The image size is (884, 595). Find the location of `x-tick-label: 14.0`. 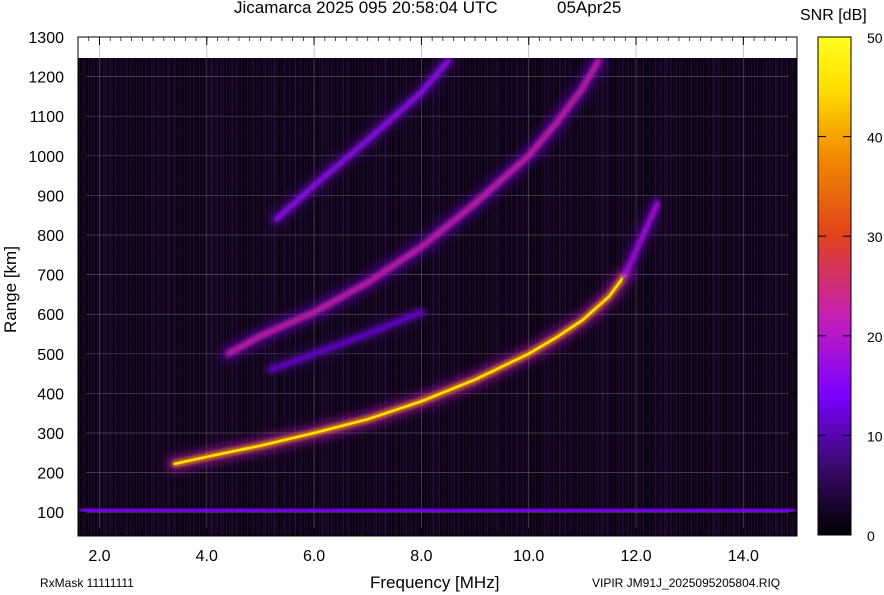

x-tick-label: 14.0 is located at coordinates (743, 556).